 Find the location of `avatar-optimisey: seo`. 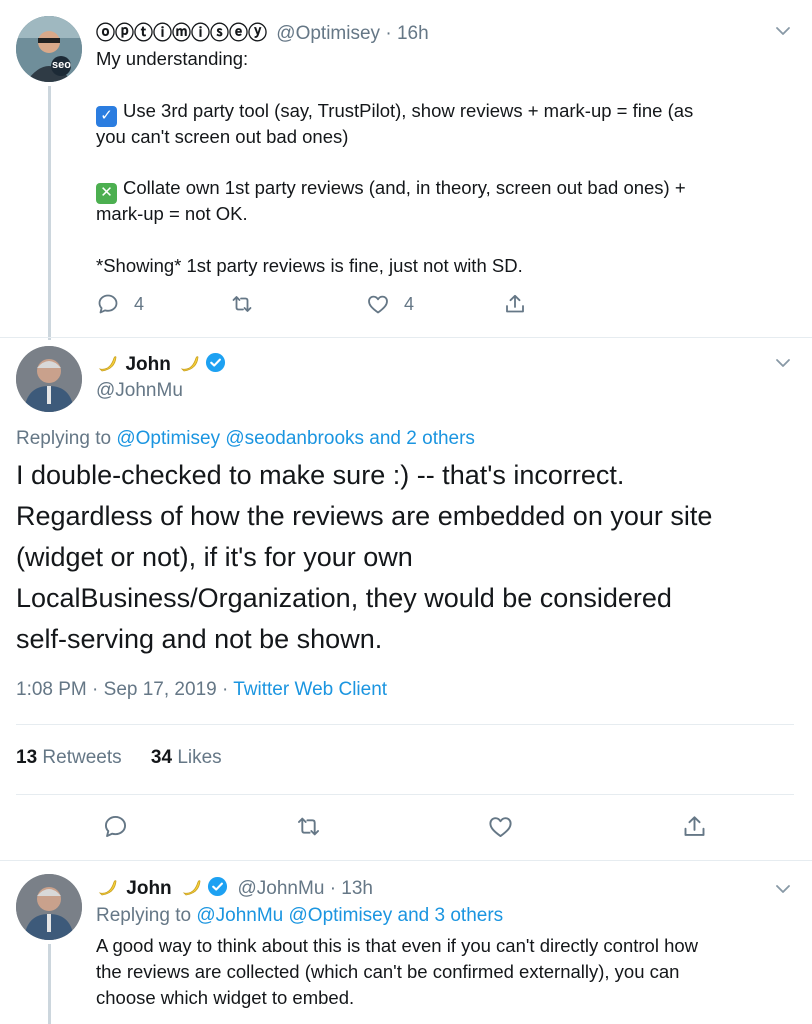

avatar-optimisey: seo is located at coordinates (49, 49).